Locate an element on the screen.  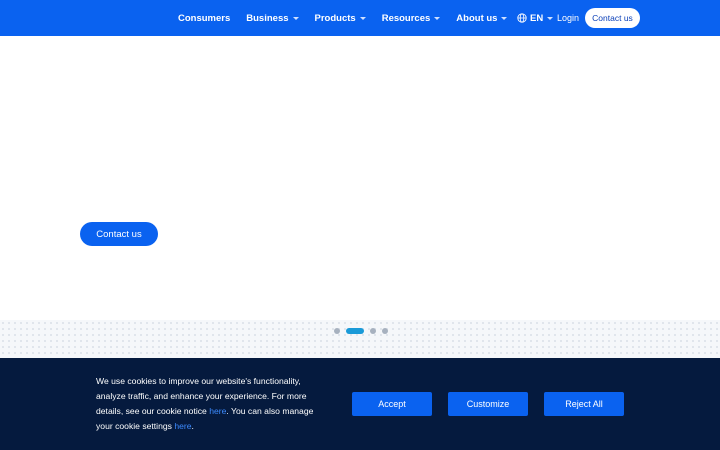
nav-item-consumers: Consumers is located at coordinates (204, 18).